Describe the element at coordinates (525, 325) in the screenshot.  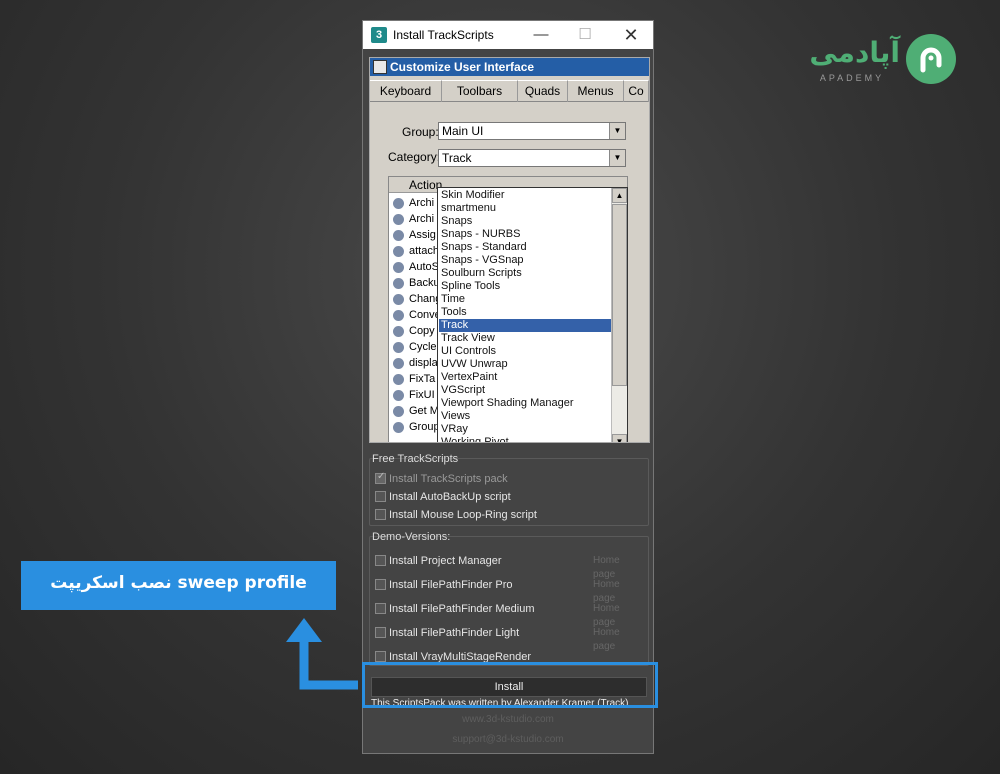
I see `category-option: Track` at that location.